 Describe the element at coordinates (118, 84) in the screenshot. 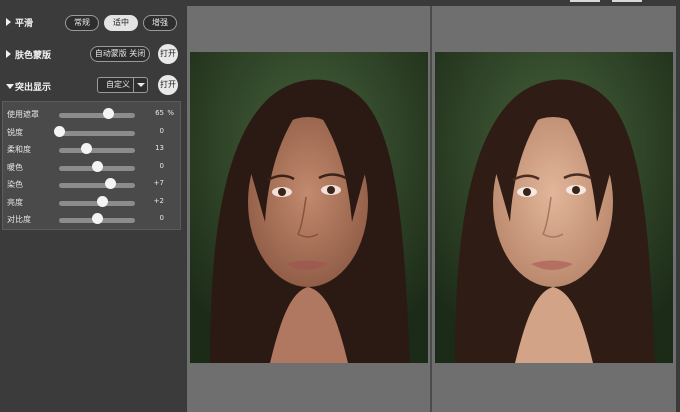

I see `preset-value: 自定义` at that location.